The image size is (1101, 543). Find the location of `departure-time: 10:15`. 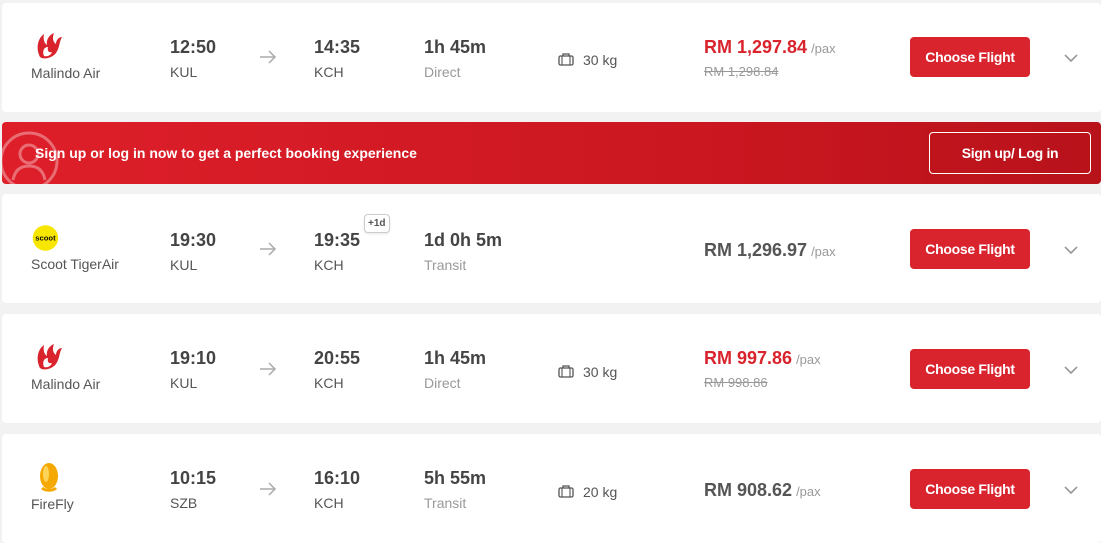

departure-time: 10:15 is located at coordinates (193, 478).